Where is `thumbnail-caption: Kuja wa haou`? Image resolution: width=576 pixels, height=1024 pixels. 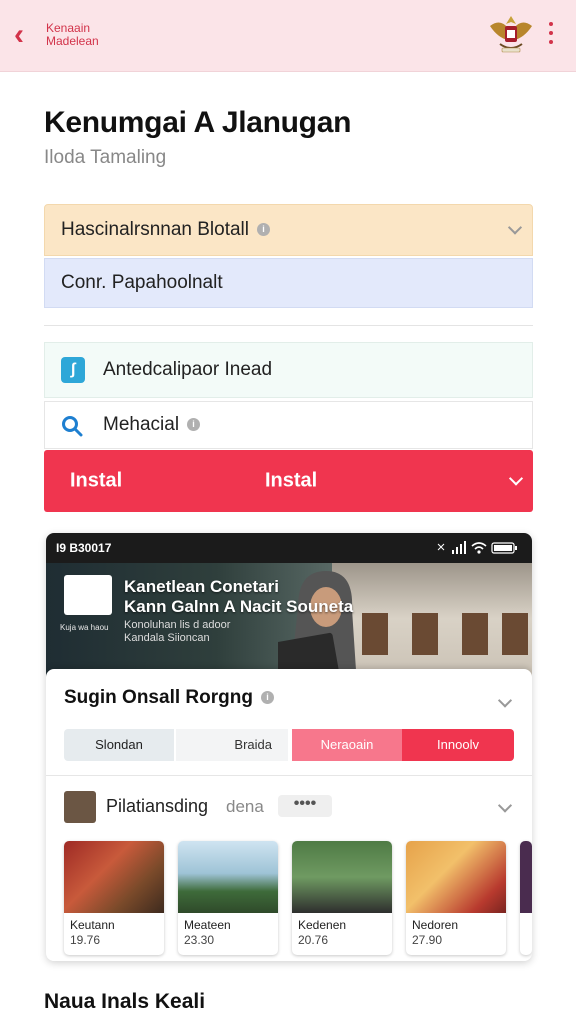 thumbnail-caption: Kuja wa haou is located at coordinates (84, 627).